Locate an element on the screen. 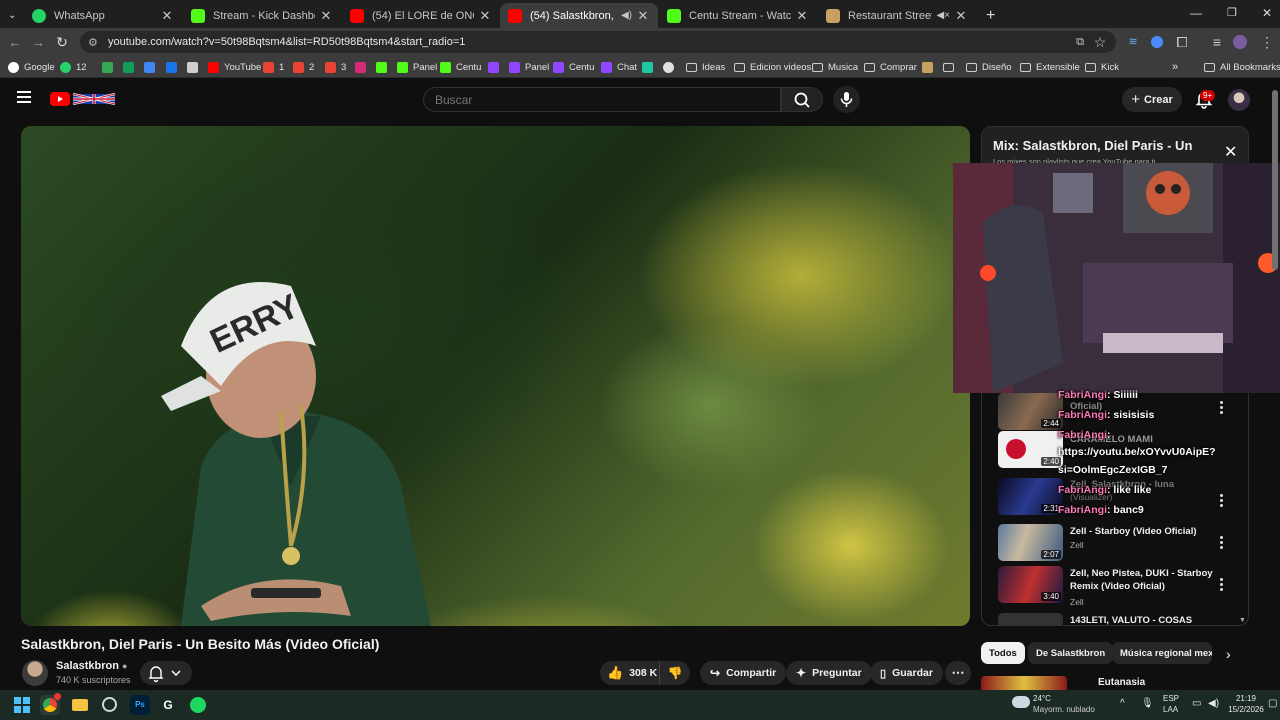 The width and height of the screenshot is (1280, 720). speaker-icon: ◀) is located at coordinates (626, 15).